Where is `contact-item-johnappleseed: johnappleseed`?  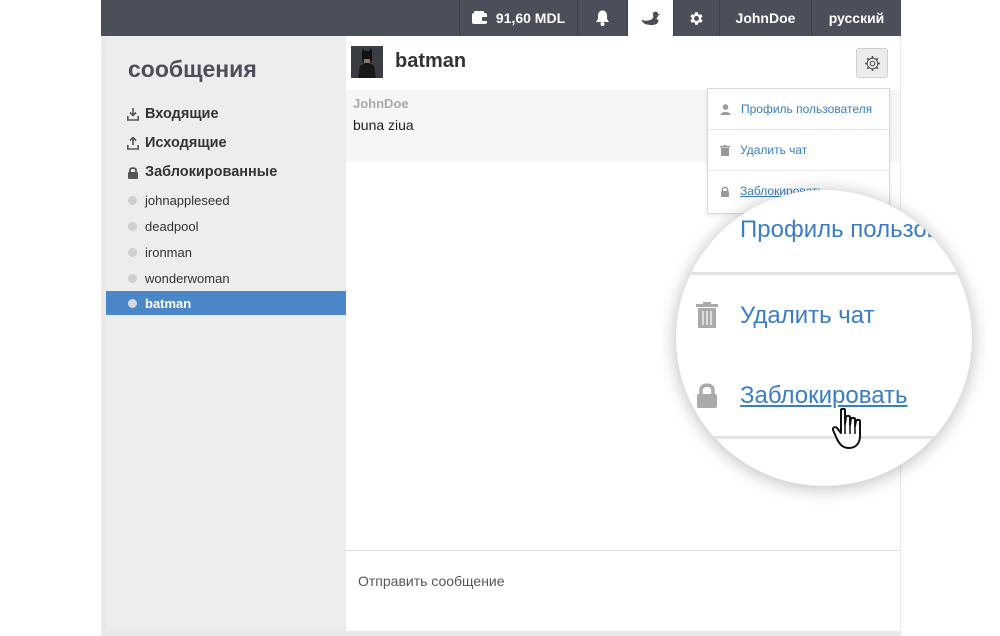
contact-item-johnappleseed: johnappleseed is located at coordinates (226, 200).